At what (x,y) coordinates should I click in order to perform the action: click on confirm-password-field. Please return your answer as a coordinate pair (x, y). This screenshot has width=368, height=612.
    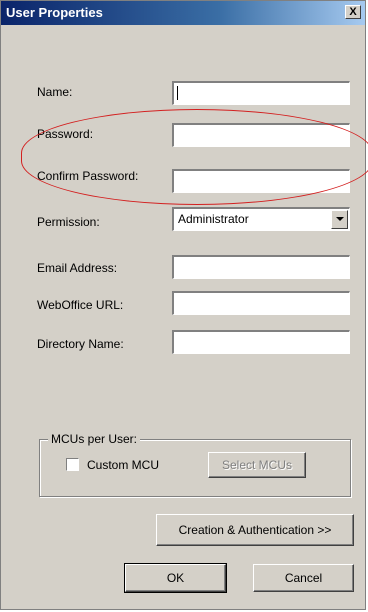
    Looking at the image, I should click on (261, 181).